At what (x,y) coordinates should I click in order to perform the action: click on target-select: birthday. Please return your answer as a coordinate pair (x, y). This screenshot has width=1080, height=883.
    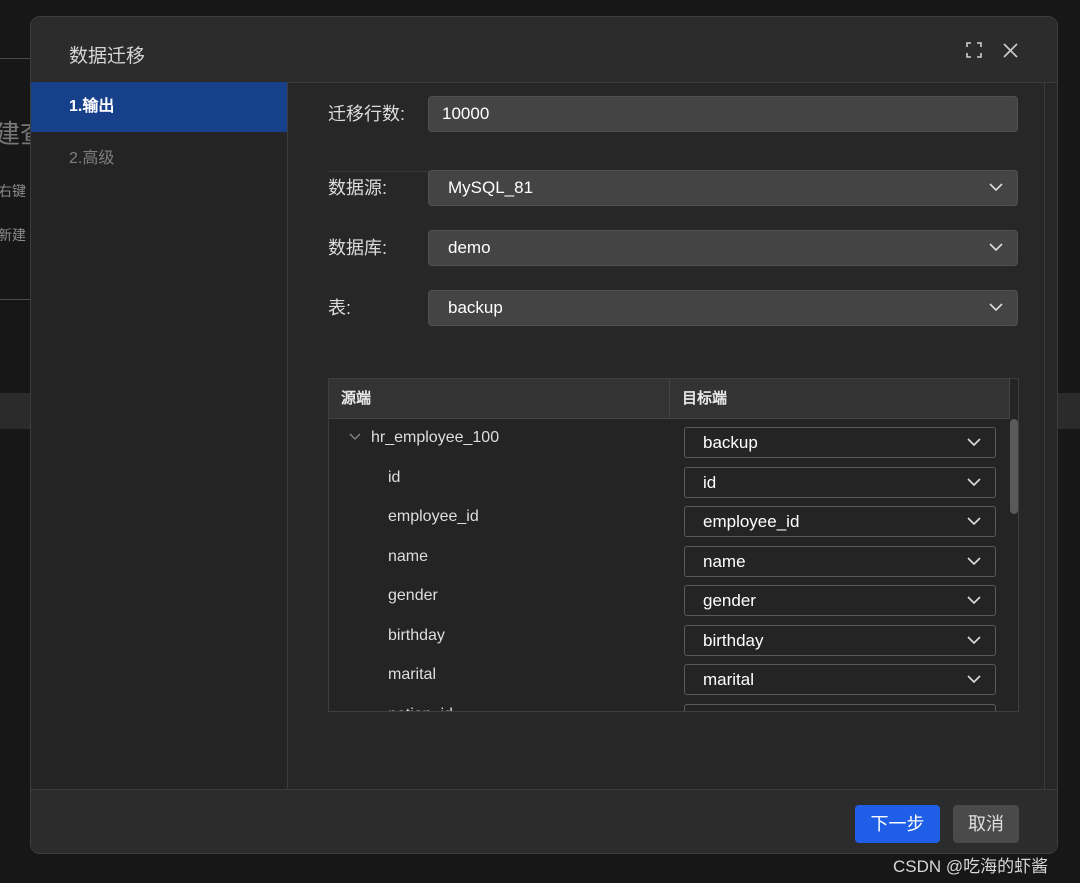
    Looking at the image, I should click on (840, 640).